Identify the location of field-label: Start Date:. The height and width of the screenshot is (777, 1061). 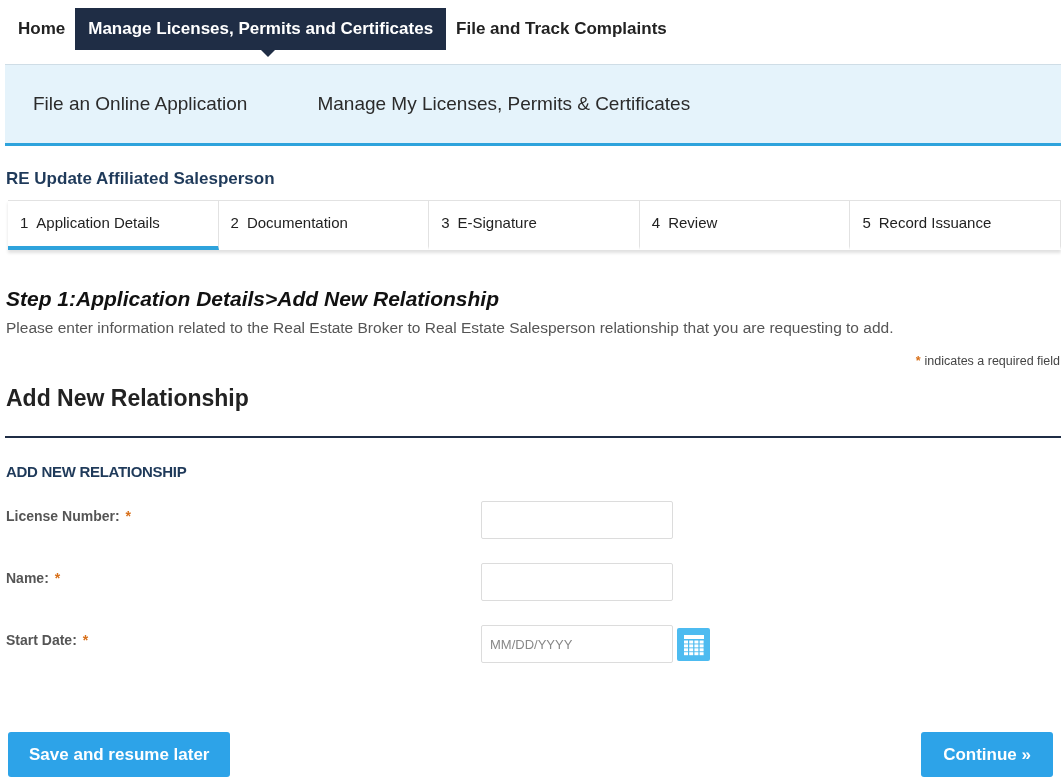
(41, 640).